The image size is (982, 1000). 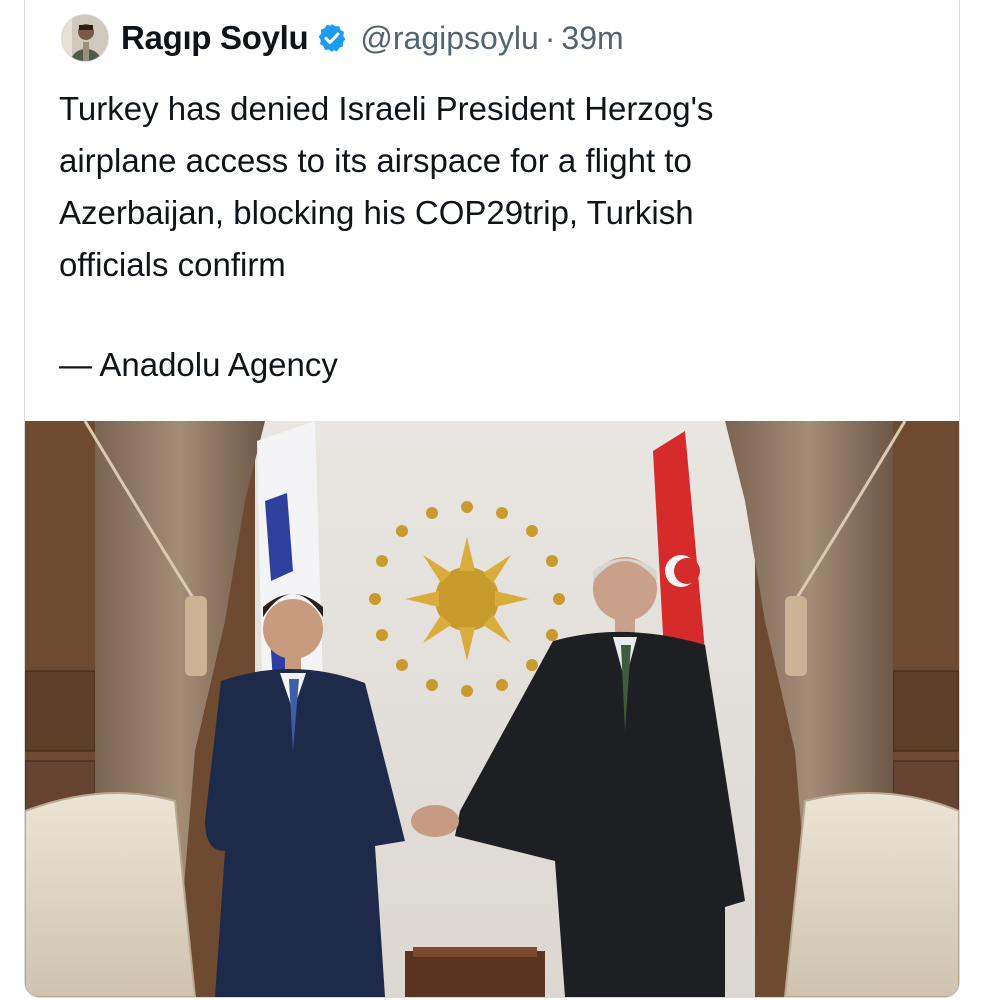 I want to click on tweet-source: — Anadolu Agency, so click(x=198, y=364).